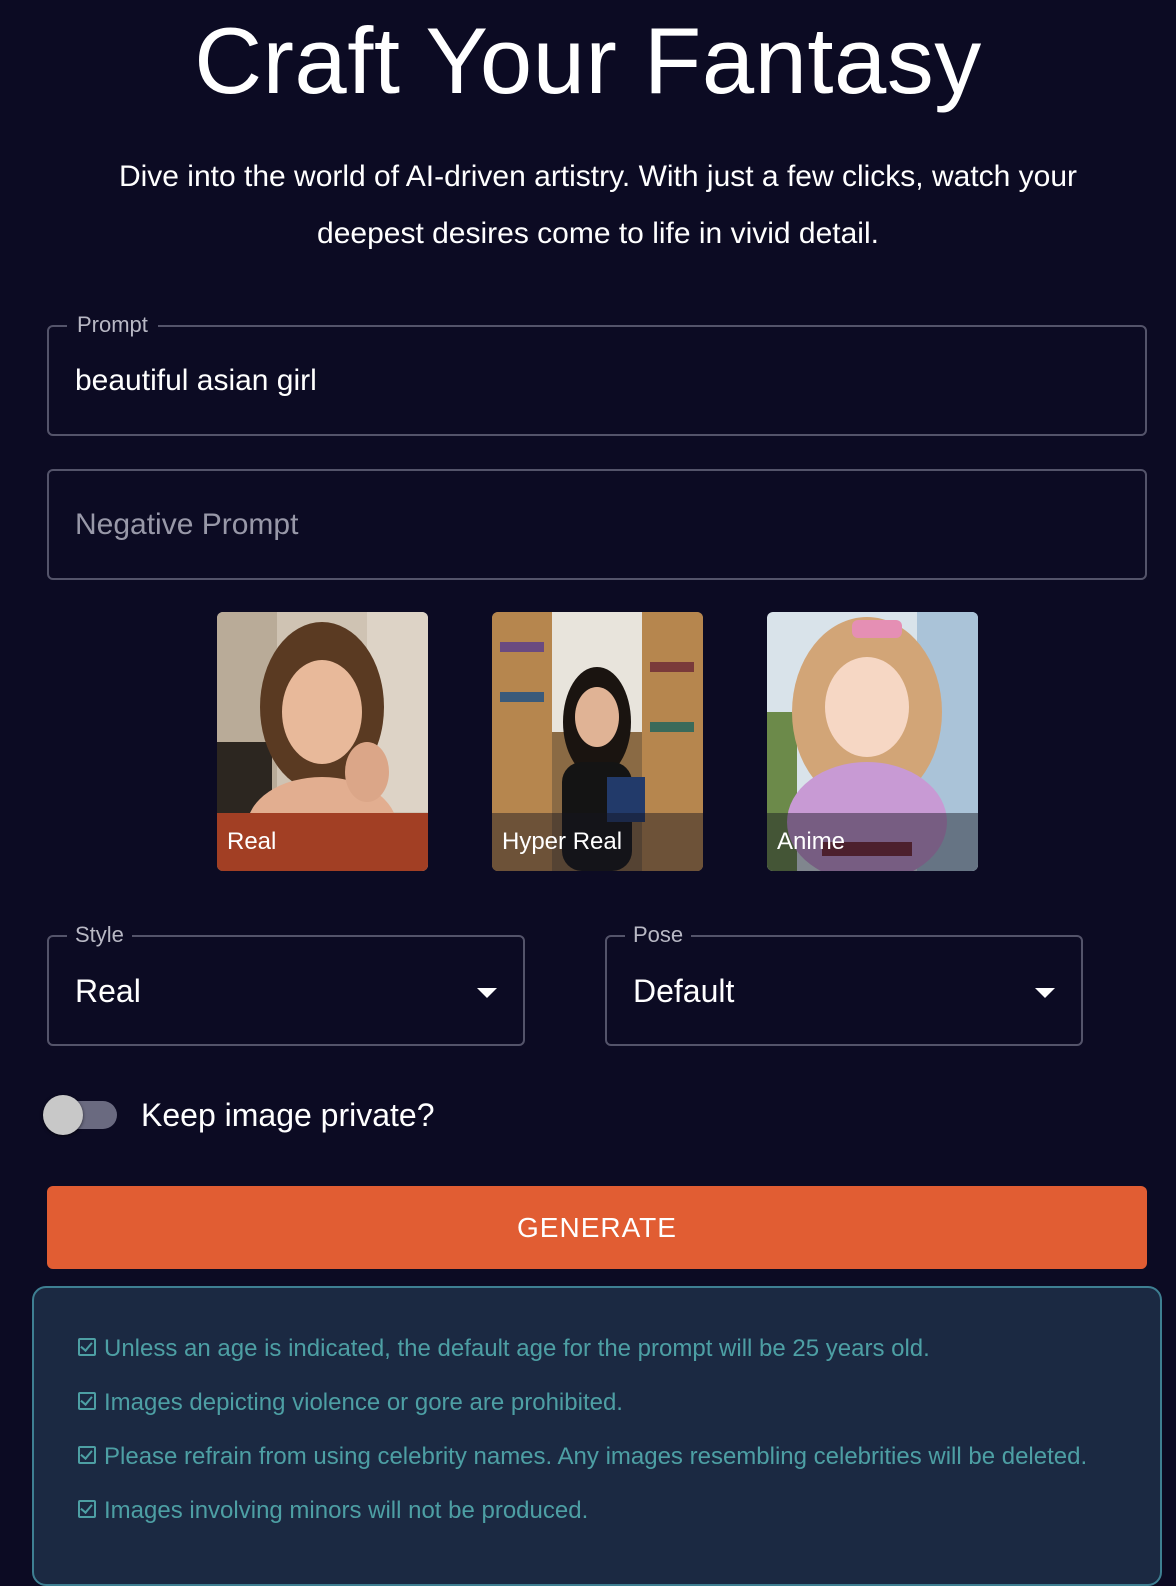  I want to click on style-card-label: Real, so click(322, 842).